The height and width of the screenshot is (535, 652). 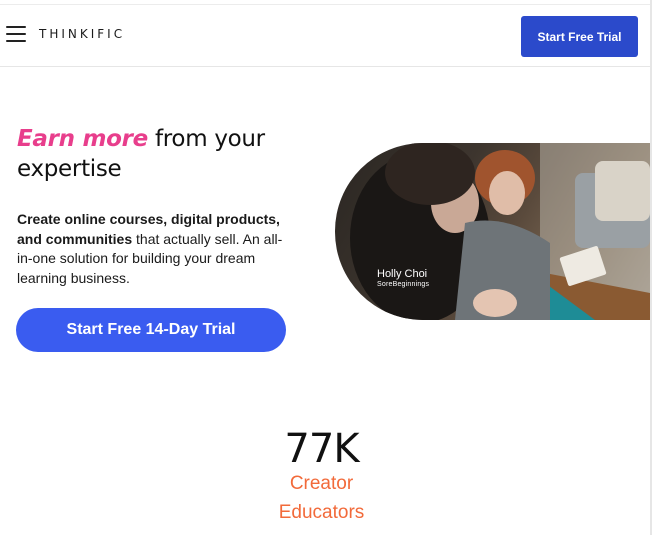 I want to click on site-header: THINKIFIC Start Free Trial, so click(x=325, y=36).